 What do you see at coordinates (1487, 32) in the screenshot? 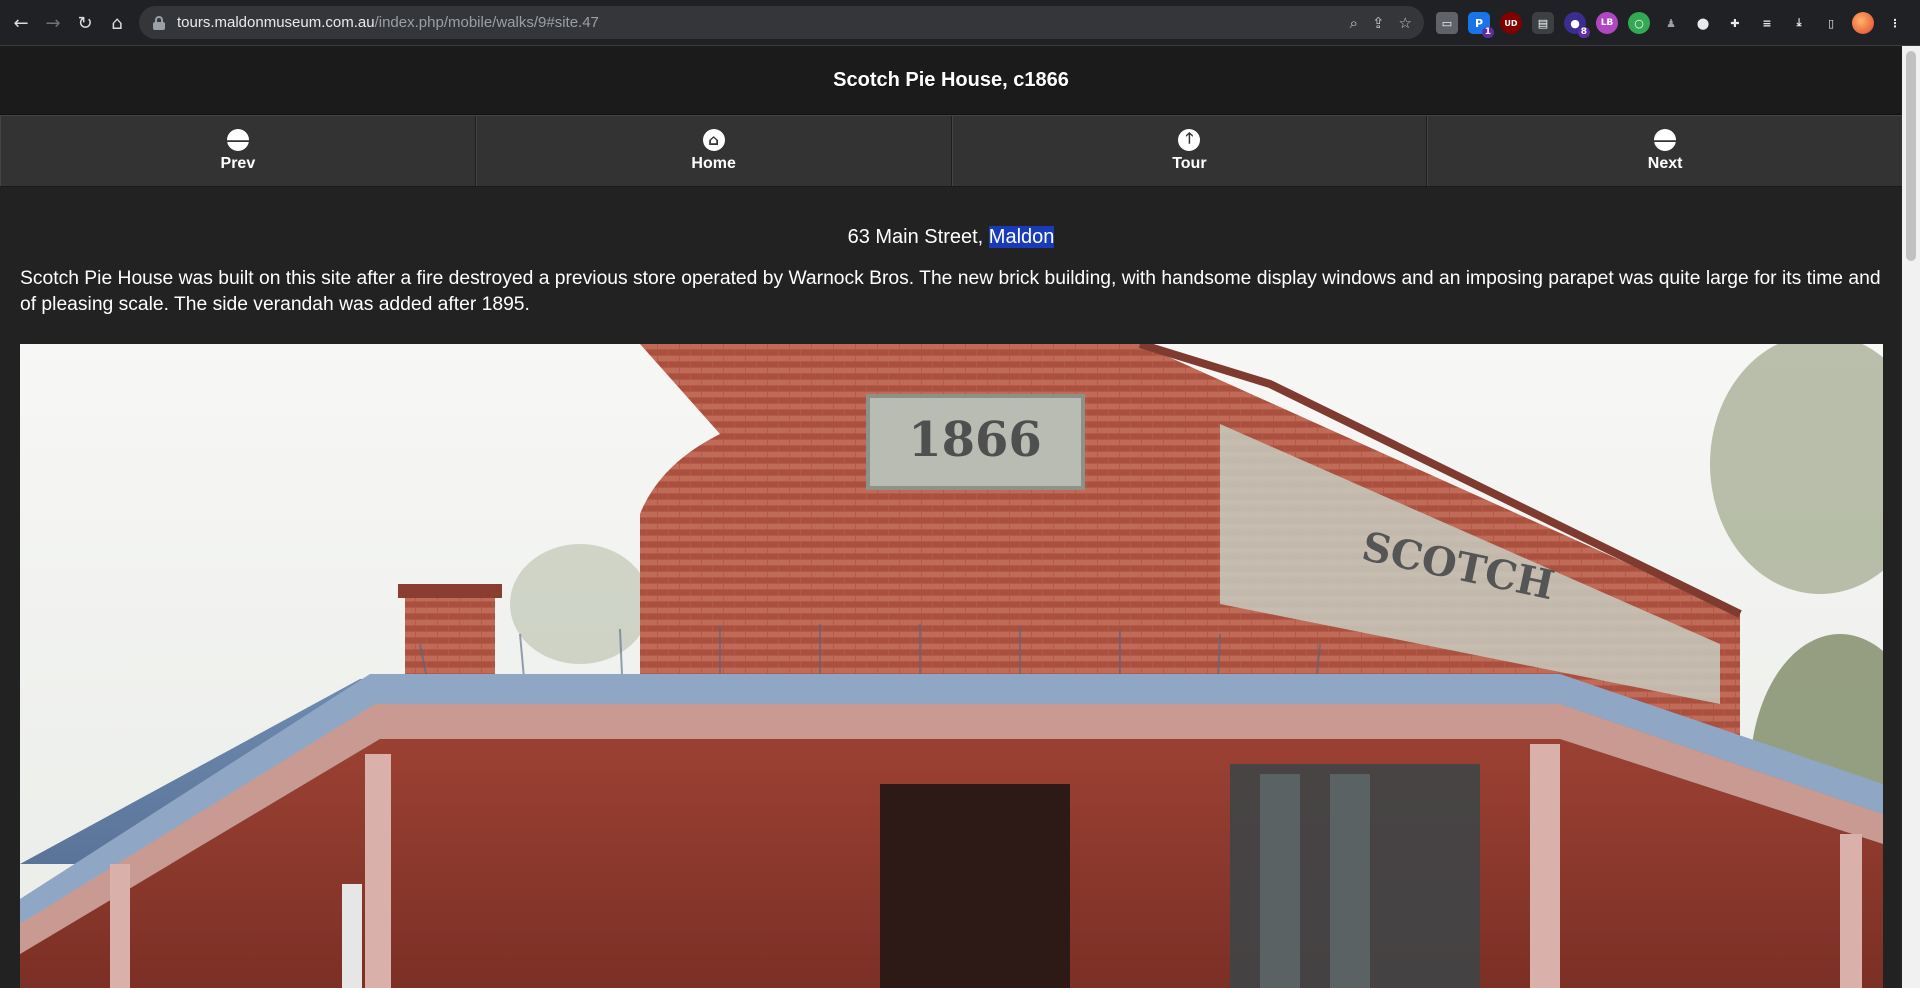
I see `extension-badge: 1` at bounding box center [1487, 32].